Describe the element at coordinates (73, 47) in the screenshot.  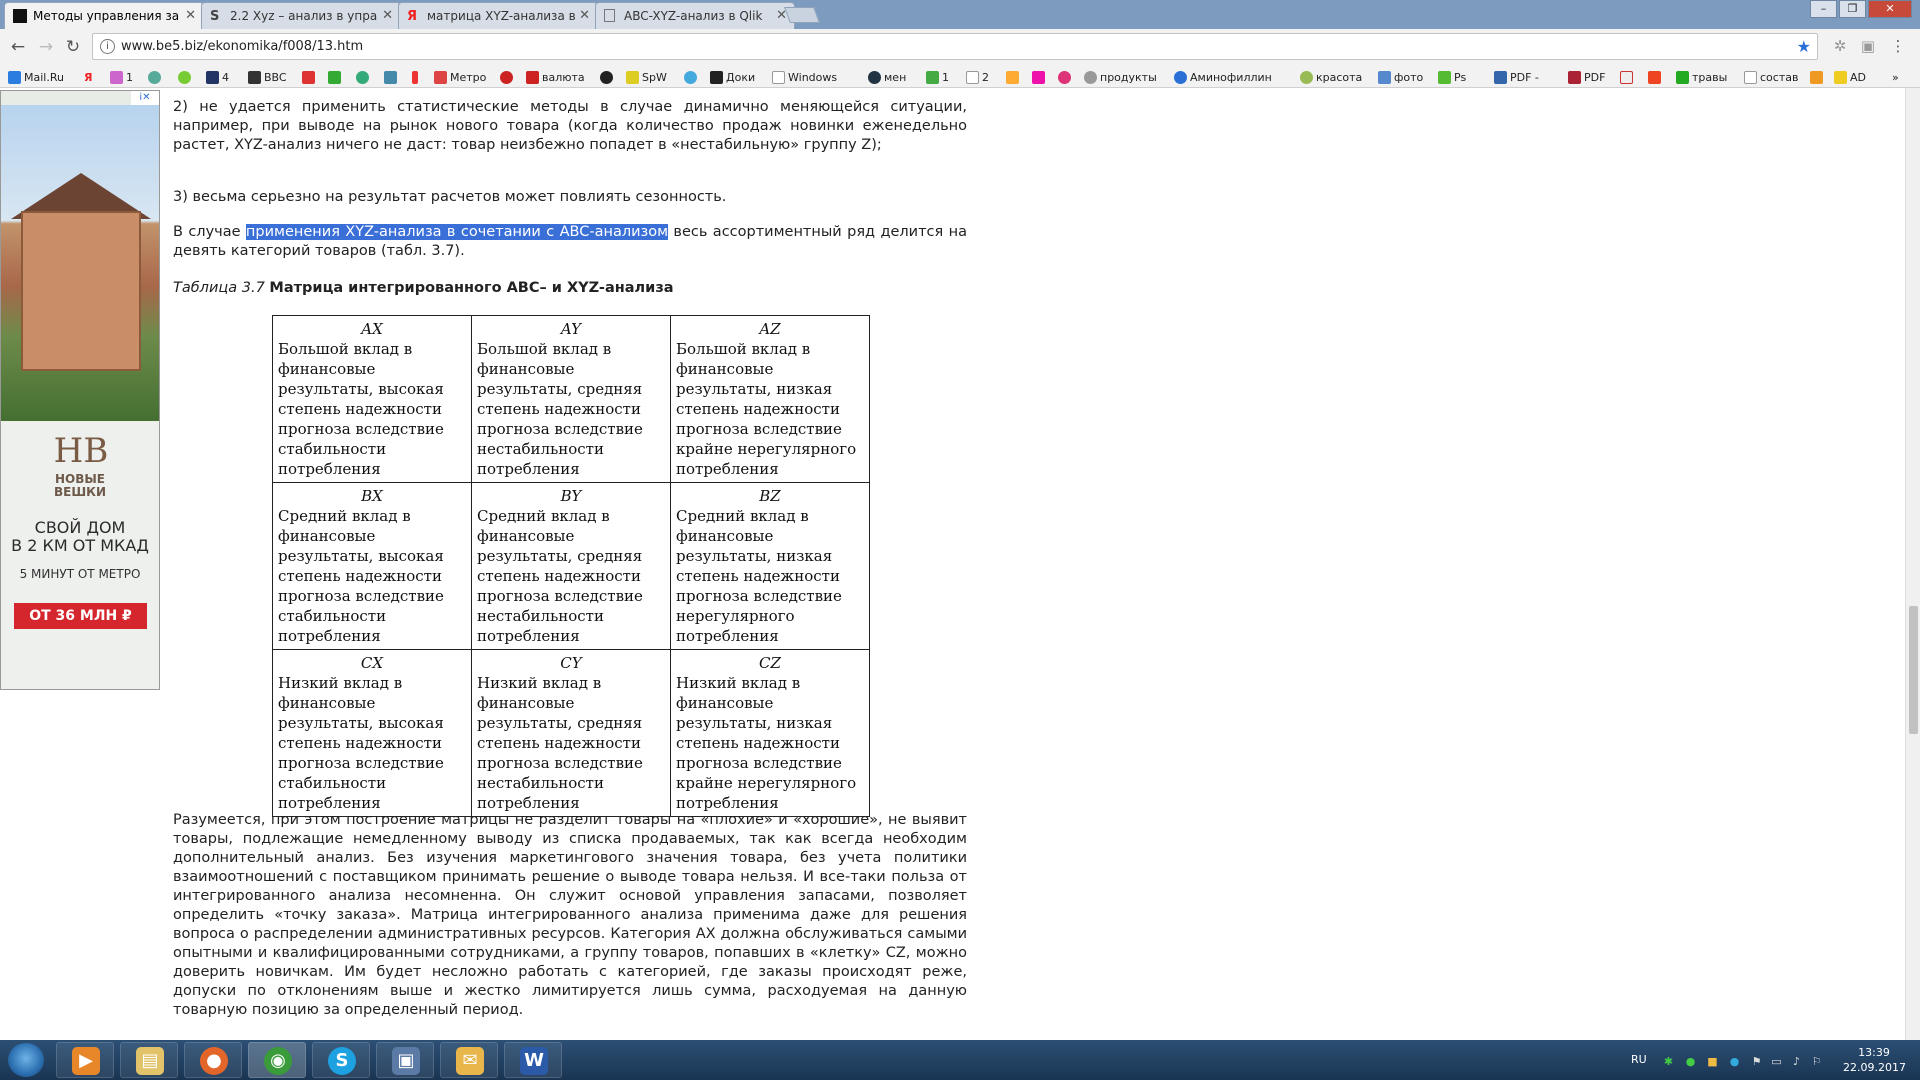
I see `reload-icon: ↻` at that location.